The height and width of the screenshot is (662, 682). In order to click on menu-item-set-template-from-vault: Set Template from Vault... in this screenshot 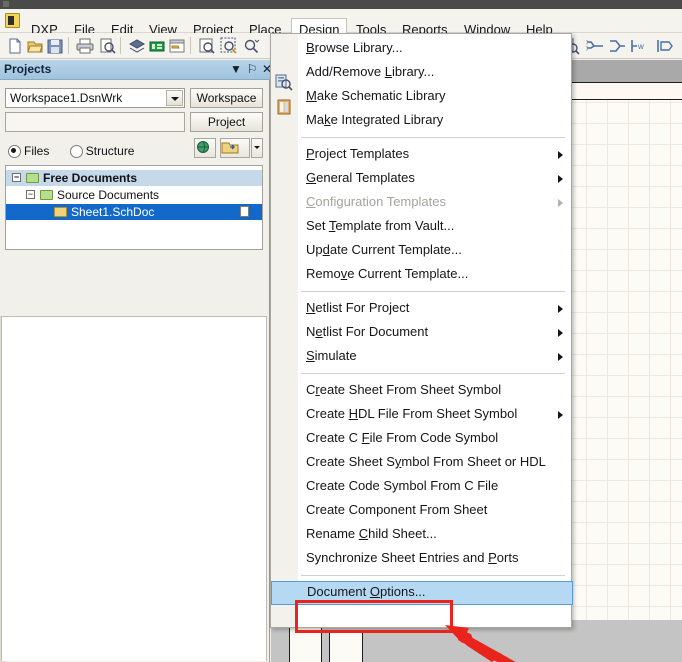, I will do `click(422, 227)`.